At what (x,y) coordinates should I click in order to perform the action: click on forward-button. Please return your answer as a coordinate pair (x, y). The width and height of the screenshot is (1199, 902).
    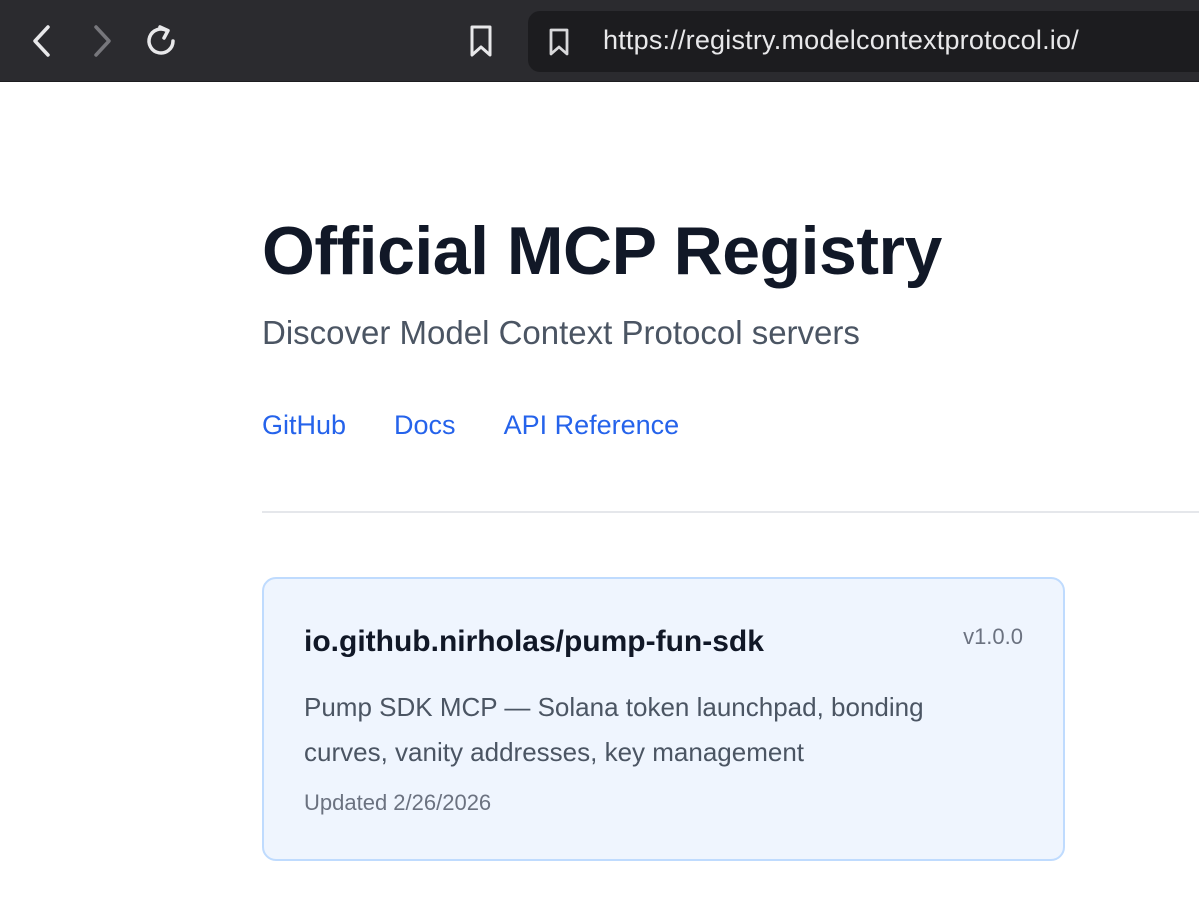
    Looking at the image, I should click on (102, 41).